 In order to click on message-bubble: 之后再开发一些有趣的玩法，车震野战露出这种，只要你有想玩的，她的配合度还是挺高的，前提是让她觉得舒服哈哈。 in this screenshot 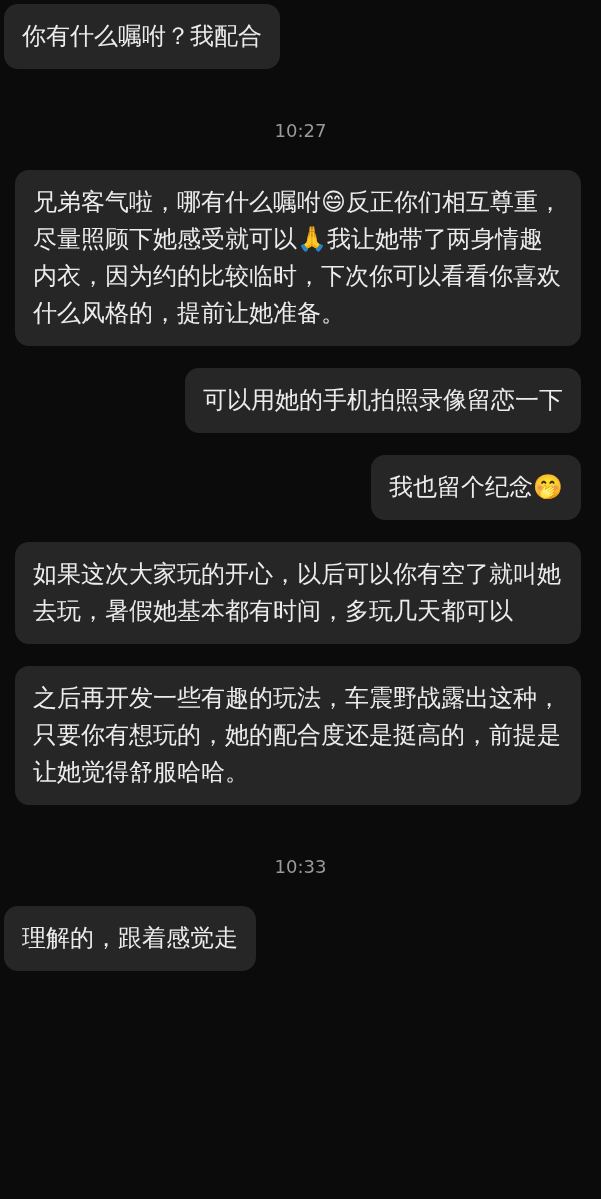, I will do `click(298, 735)`.